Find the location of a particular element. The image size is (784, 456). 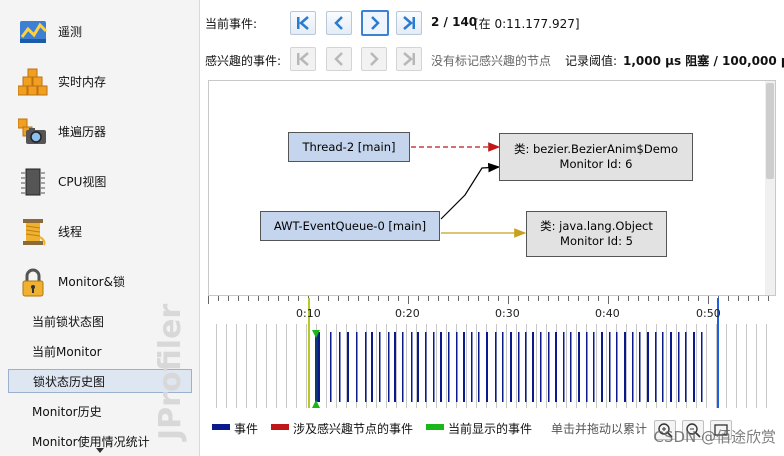

jprofiler-watermark-text: JProfiler is located at coordinates (170, 373).